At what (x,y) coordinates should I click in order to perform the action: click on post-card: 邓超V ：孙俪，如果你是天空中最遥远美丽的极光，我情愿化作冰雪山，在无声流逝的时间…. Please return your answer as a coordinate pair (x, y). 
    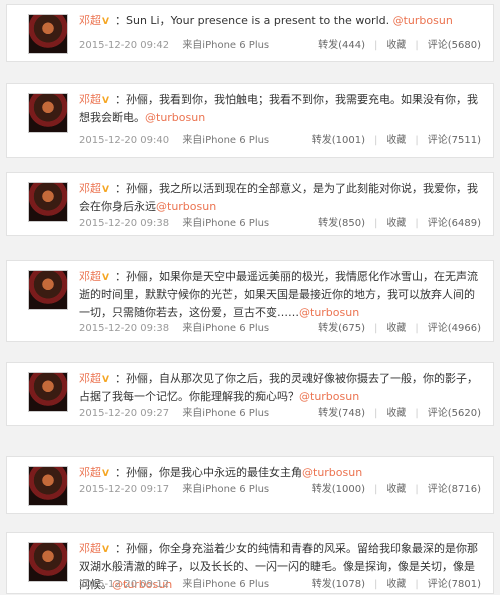
    Looking at the image, I should click on (250, 301).